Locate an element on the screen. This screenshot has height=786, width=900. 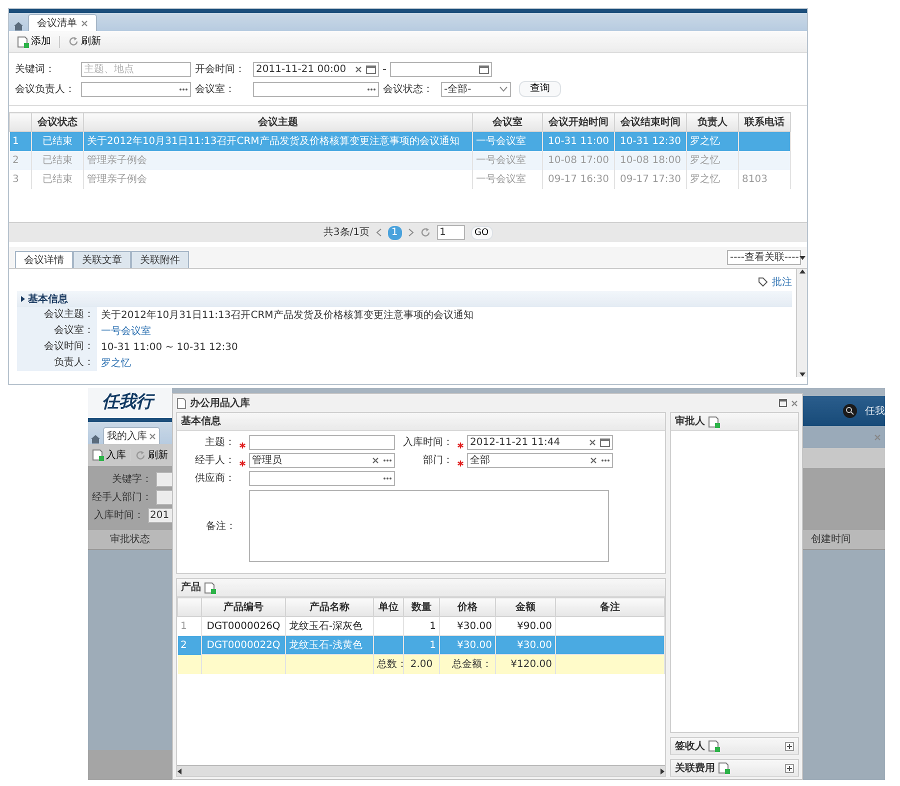
field-label: 负责人： is located at coordinates (57, 363).